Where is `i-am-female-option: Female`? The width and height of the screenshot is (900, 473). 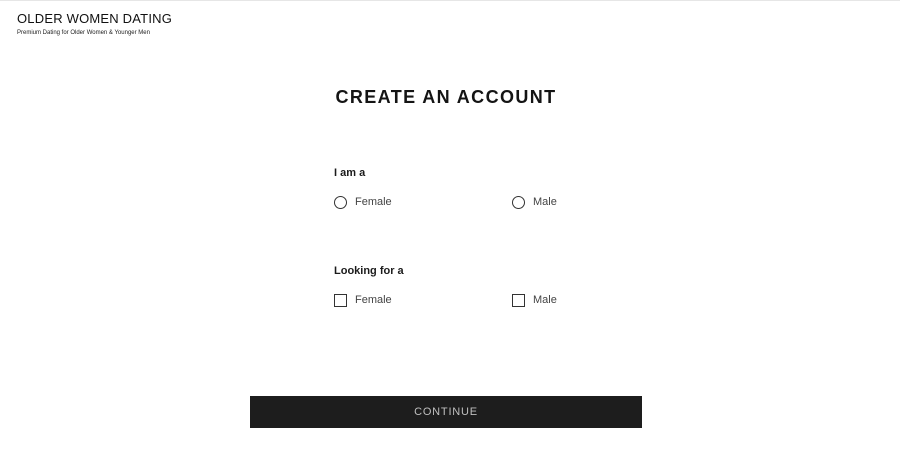 i-am-female-option: Female is located at coordinates (363, 202).